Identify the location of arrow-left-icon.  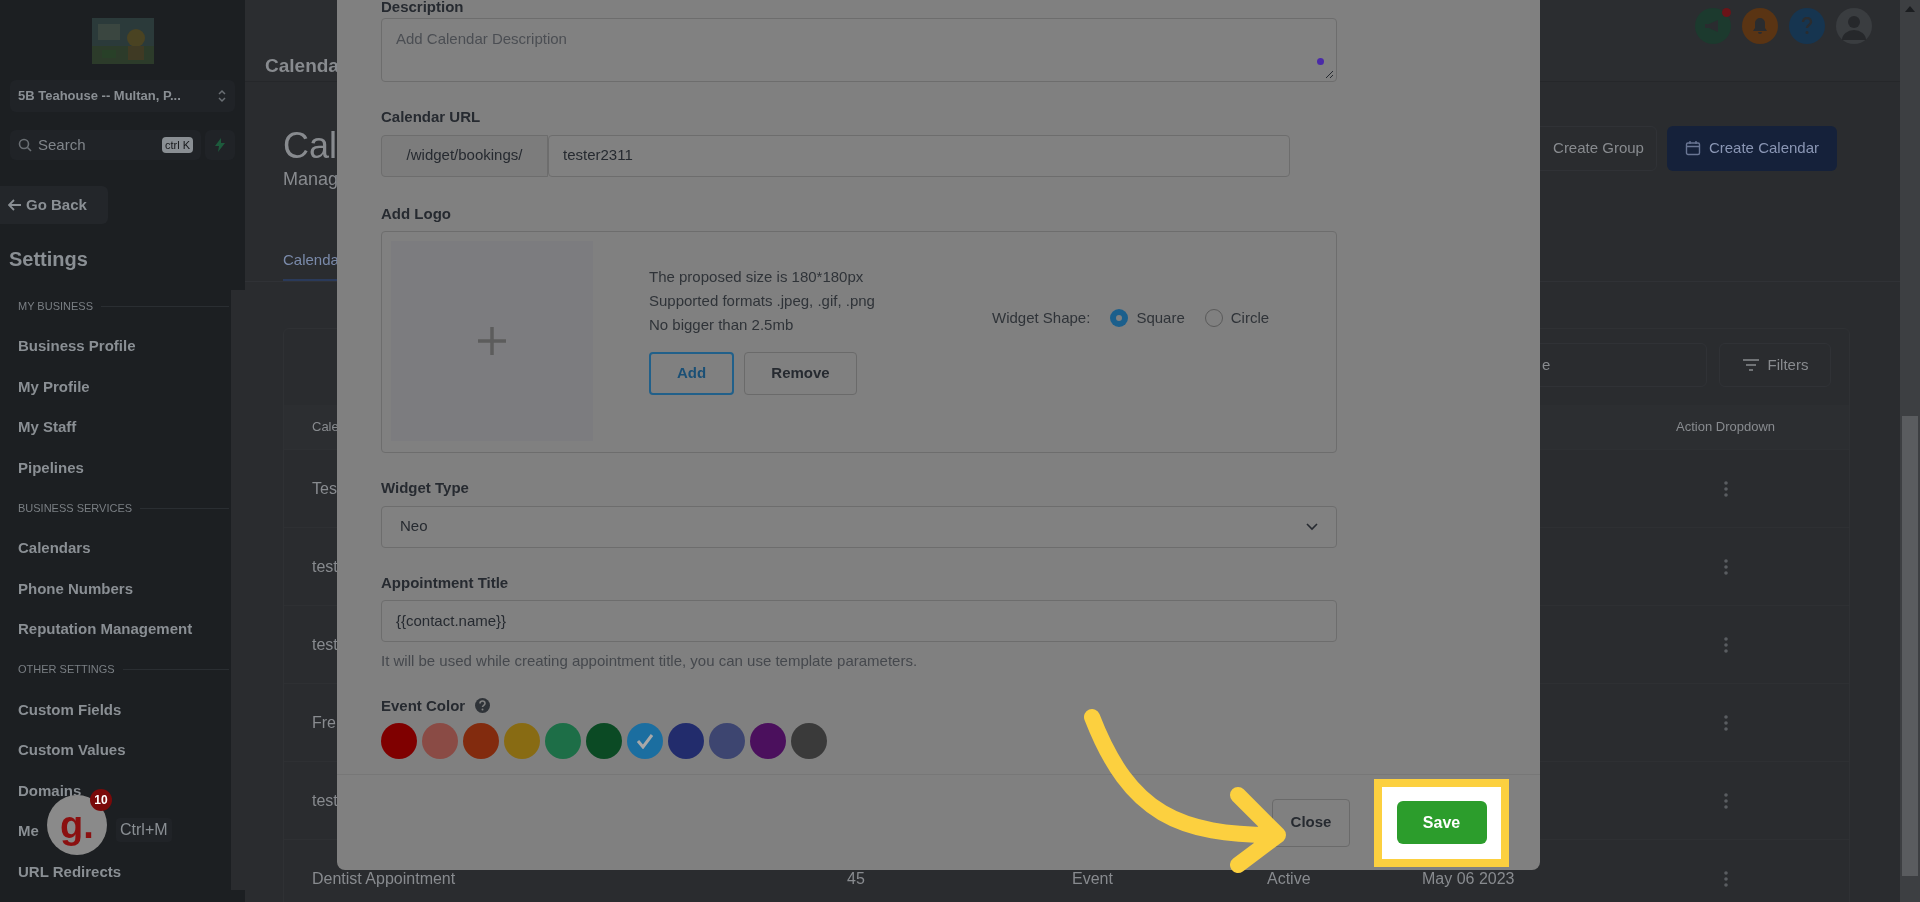
(15, 205).